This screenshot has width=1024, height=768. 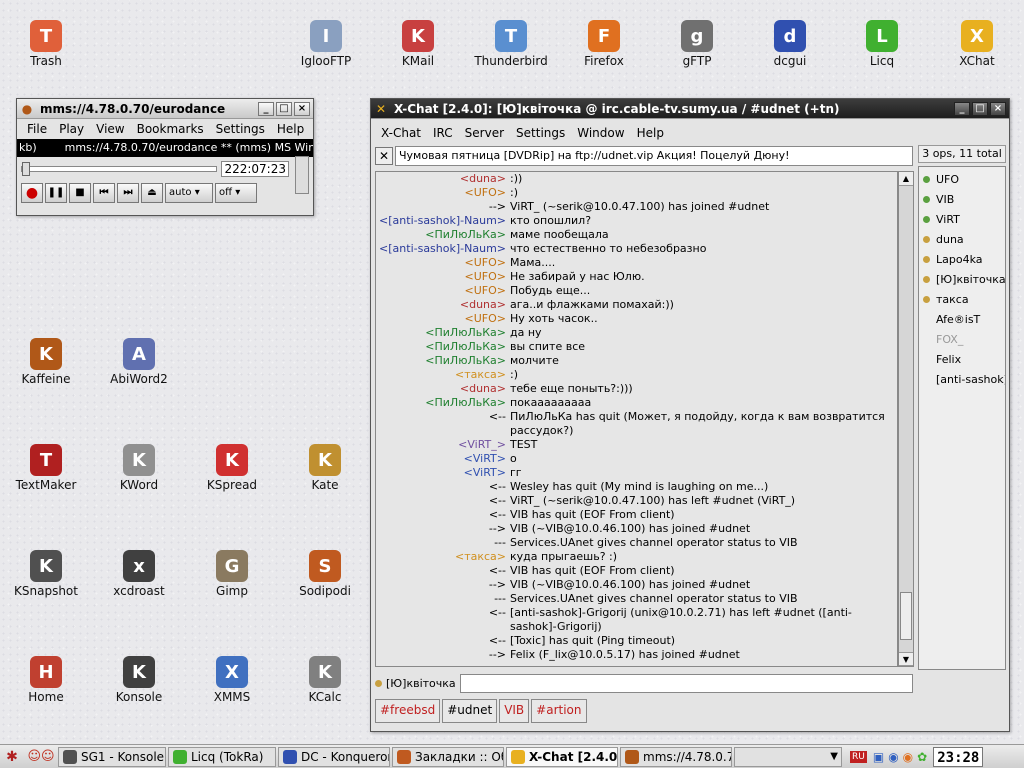 What do you see at coordinates (236, 193) in the screenshot?
I see `subtitle-select: off ▾` at bounding box center [236, 193].